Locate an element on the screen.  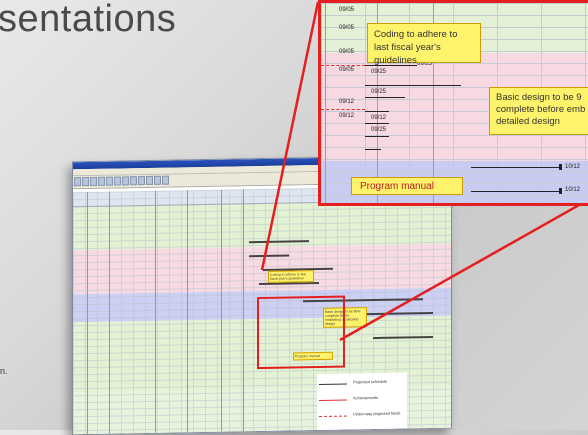
legend-label: Achievements is located at coordinates (366, 397).